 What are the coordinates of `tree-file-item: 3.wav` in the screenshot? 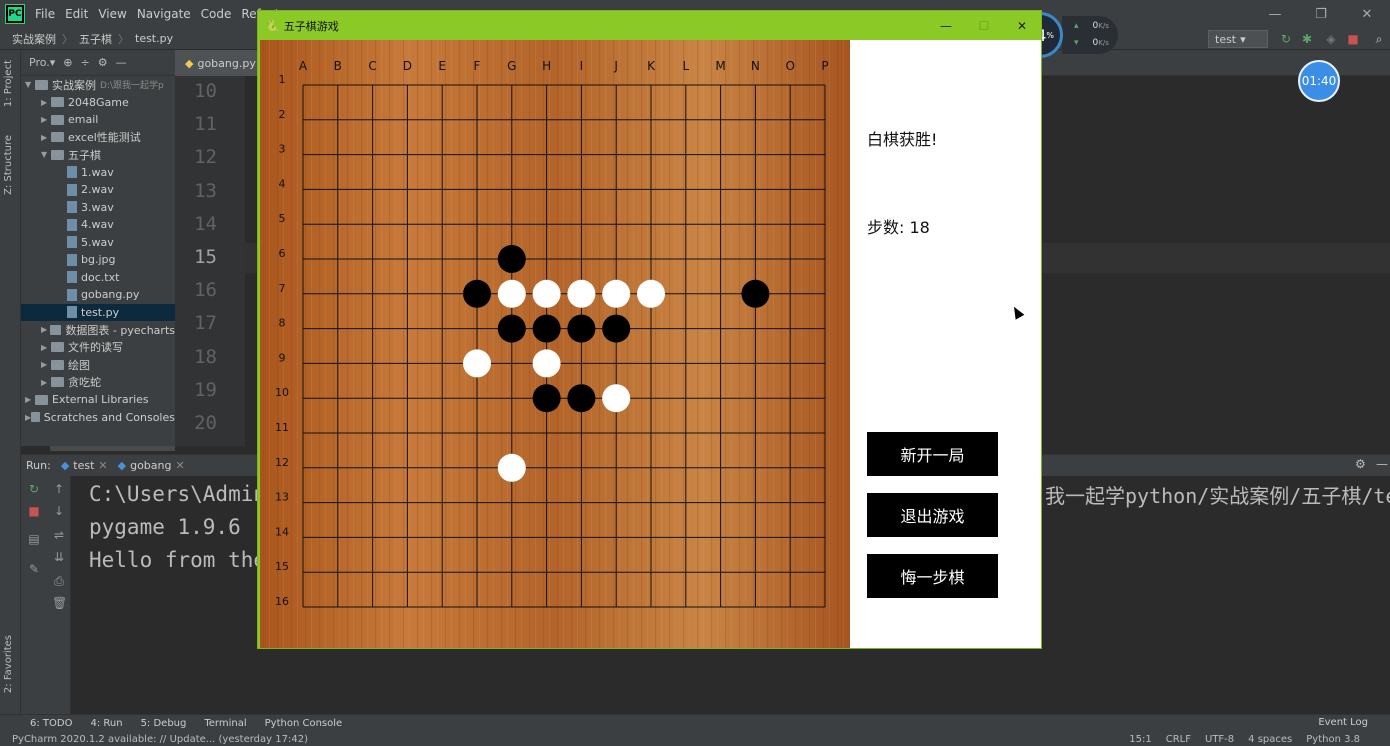 It's located at (98, 208).